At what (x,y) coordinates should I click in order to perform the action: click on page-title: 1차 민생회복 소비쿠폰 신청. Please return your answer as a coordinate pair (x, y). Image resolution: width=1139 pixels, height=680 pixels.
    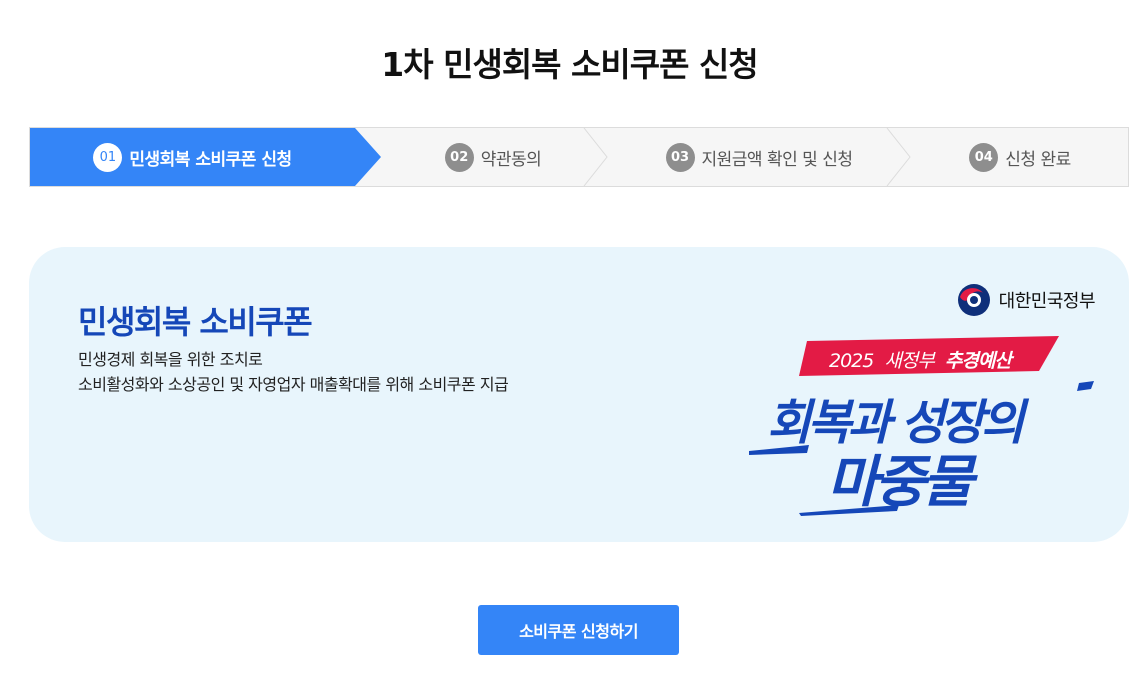
    Looking at the image, I should click on (569, 64).